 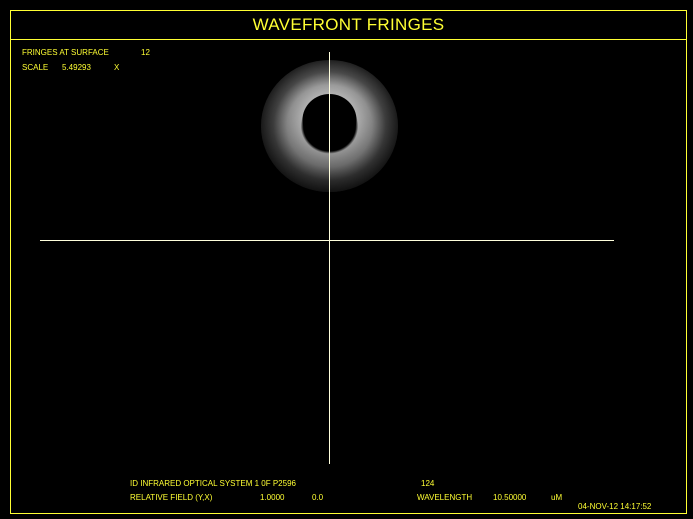 I want to click on field-label: RELATIVE FIELD (Y,X), so click(x=171, y=497).